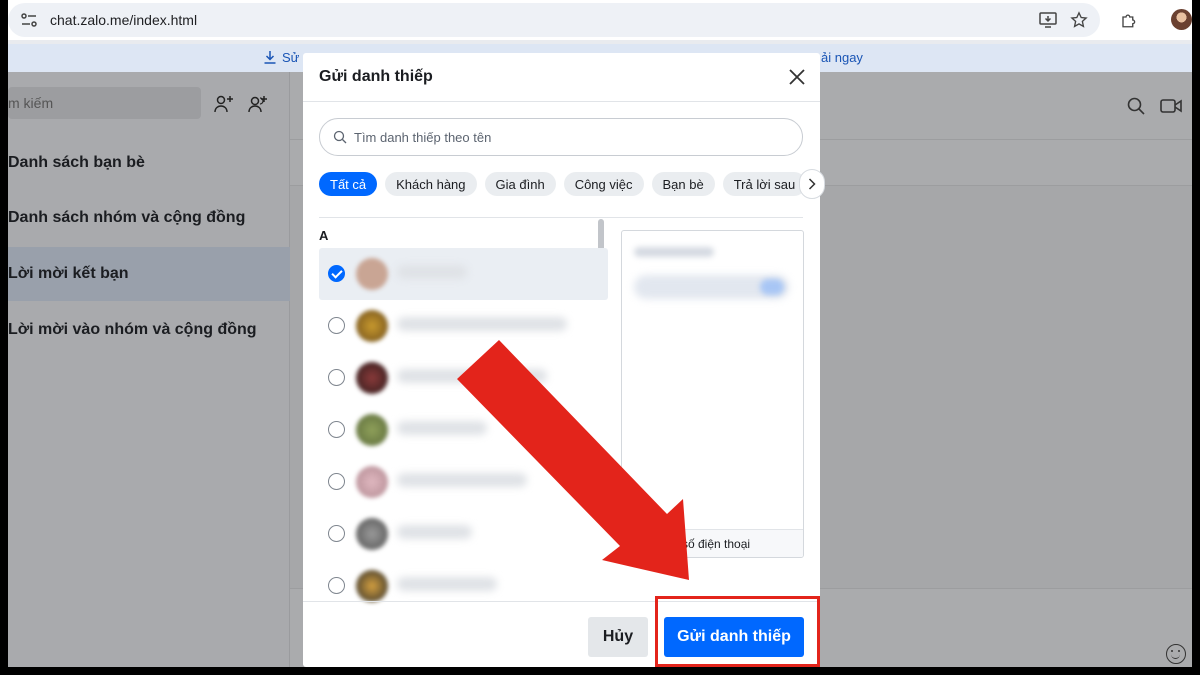 The width and height of the screenshot is (1200, 675). Describe the element at coordinates (712, 394) in the screenshot. I see `card-preview-panel: kèm số điện thoại` at that location.